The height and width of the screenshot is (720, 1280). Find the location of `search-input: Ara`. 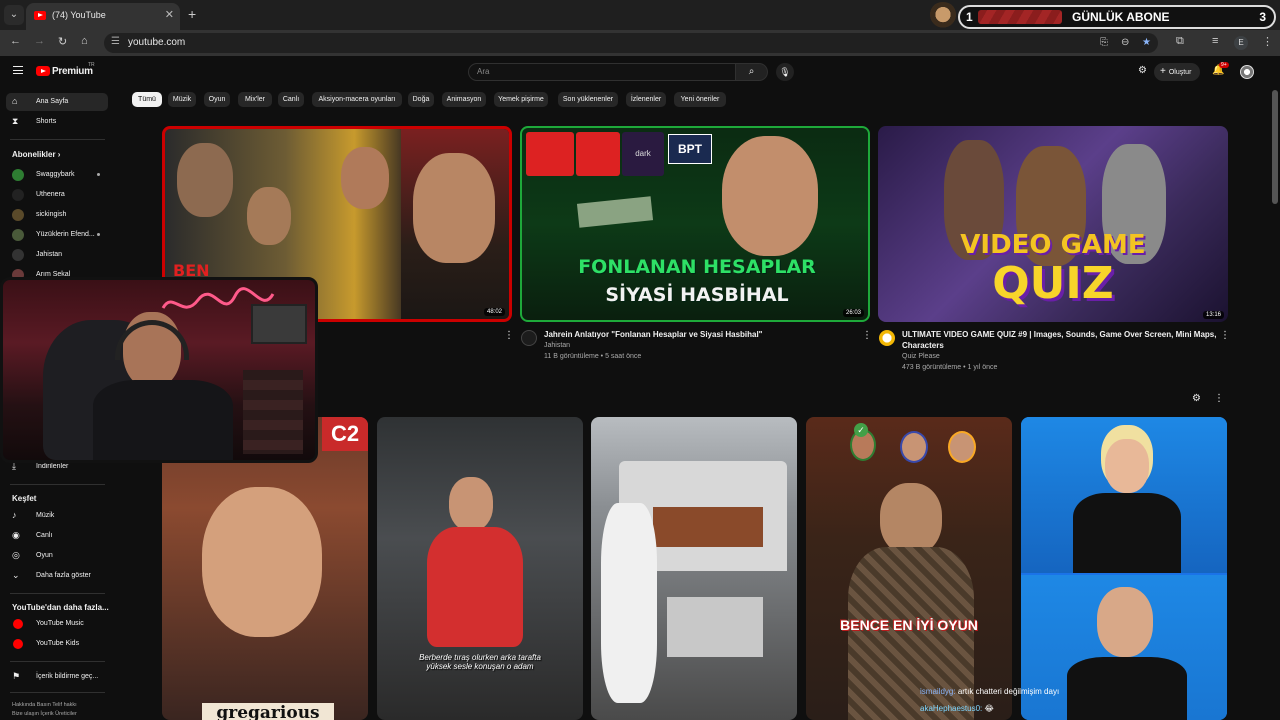

search-input: Ara is located at coordinates (602, 72).